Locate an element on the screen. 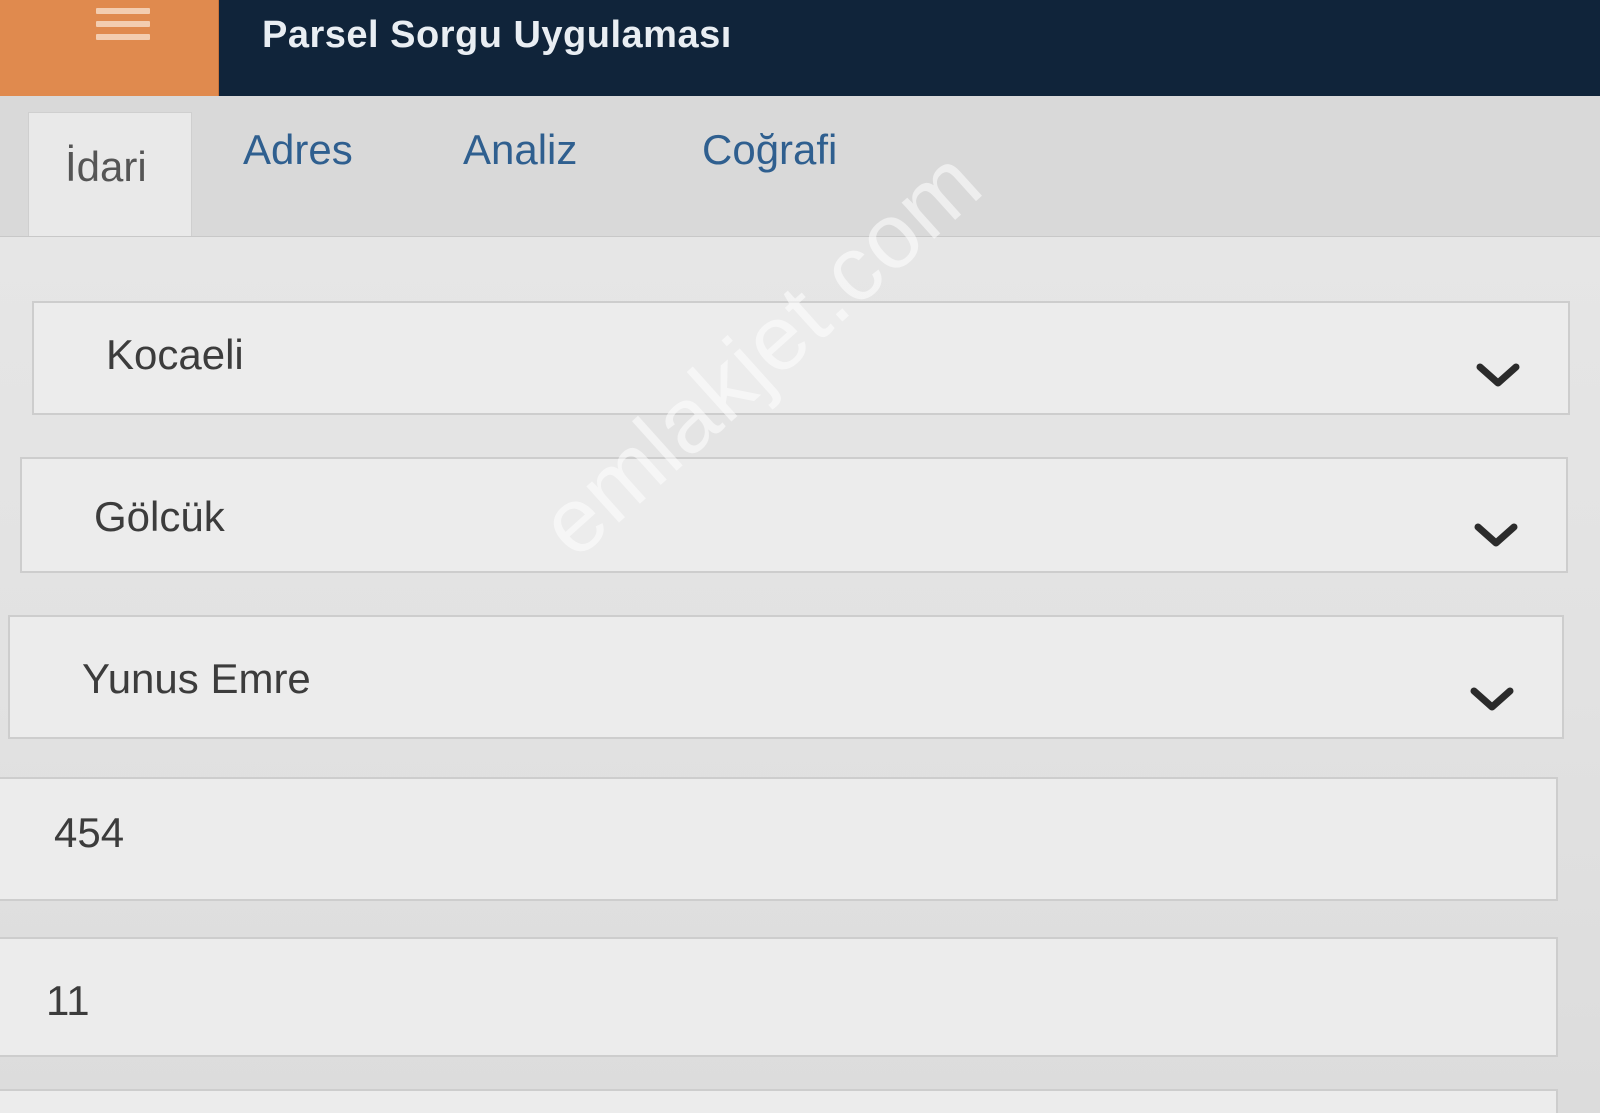  tab-analiz: Analiz is located at coordinates (520, 150).